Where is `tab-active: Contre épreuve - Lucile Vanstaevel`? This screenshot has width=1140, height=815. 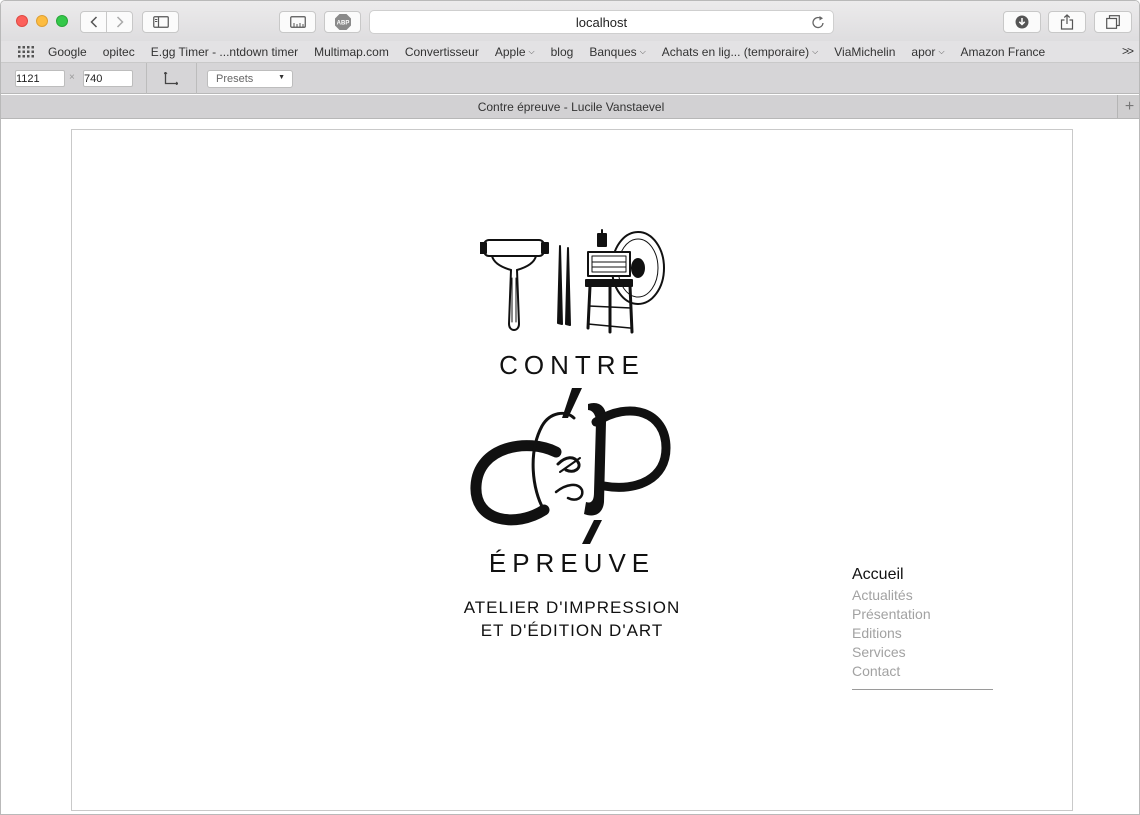 tab-active: Contre épreuve - Lucile Vanstaevel is located at coordinates (571, 107).